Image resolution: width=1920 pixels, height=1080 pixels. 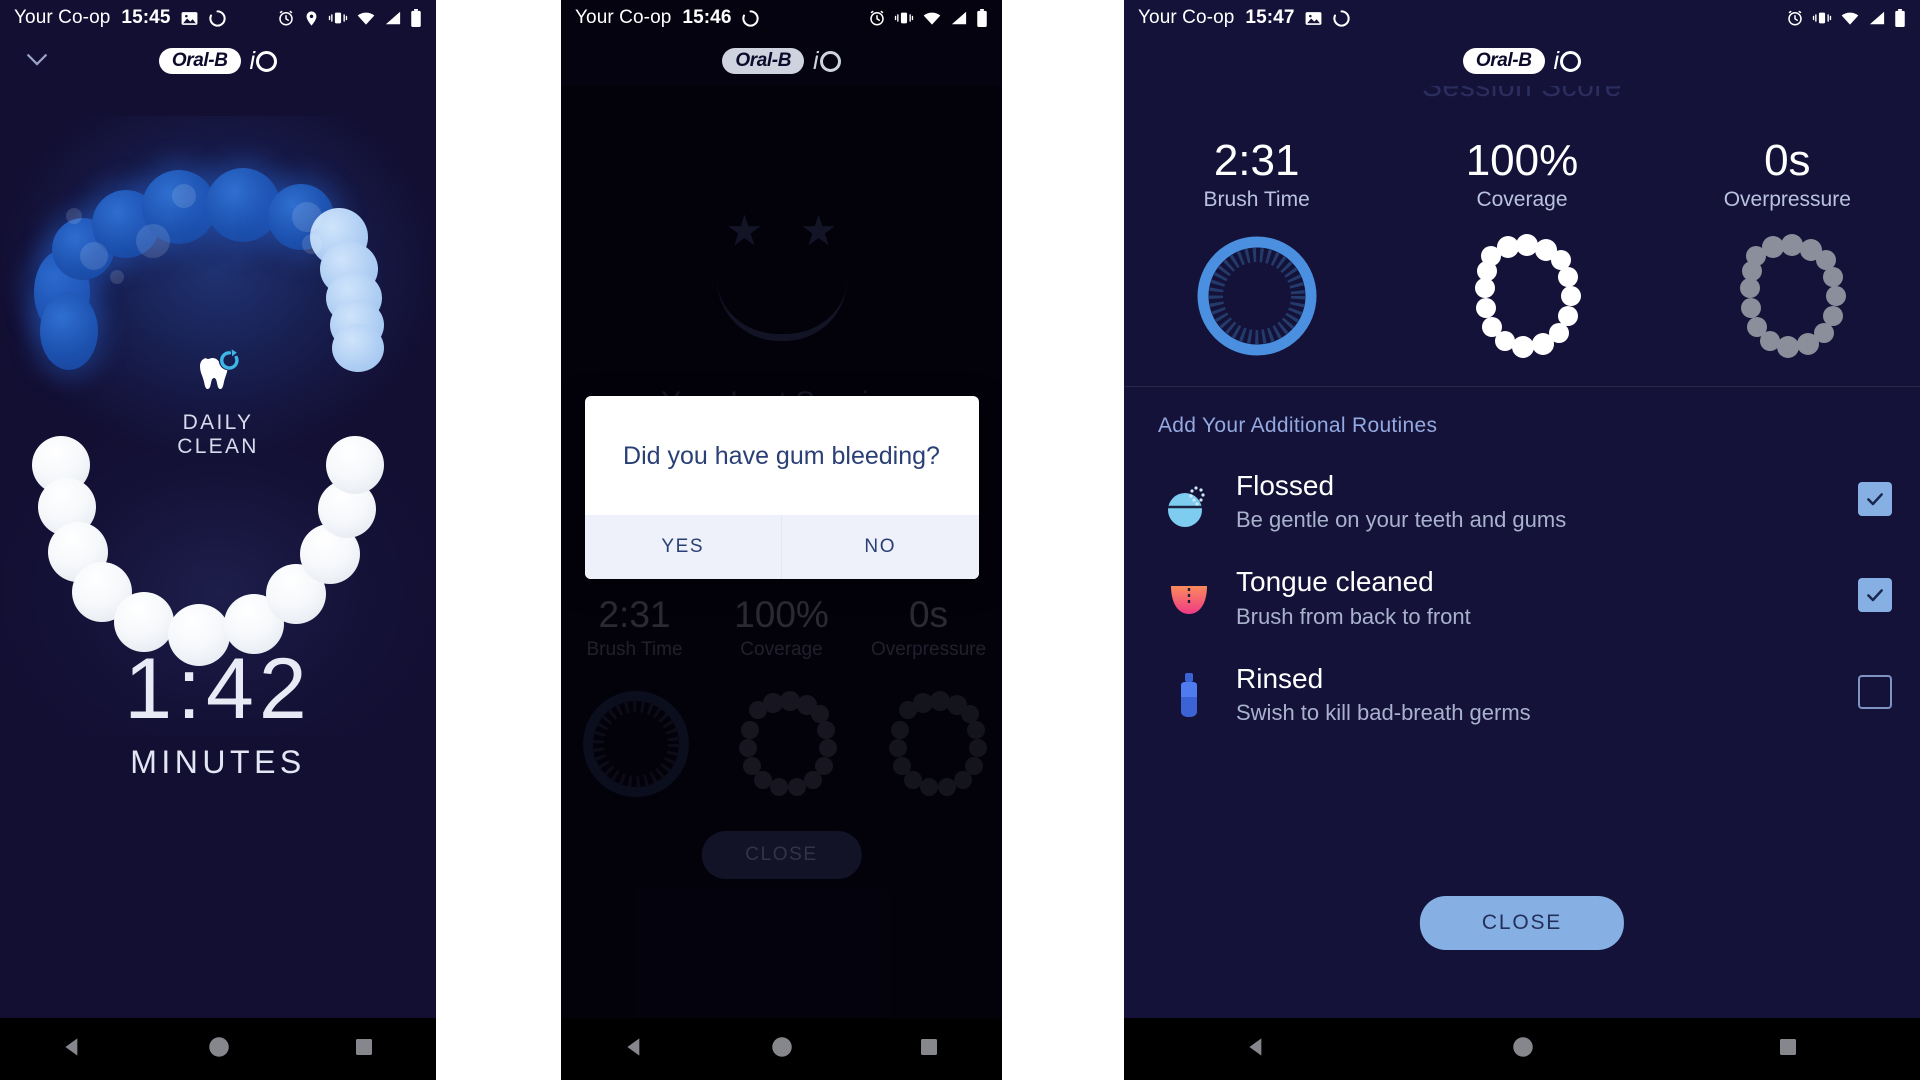 I want to click on android-navbar-panel1, so click(x=218, y=1049).